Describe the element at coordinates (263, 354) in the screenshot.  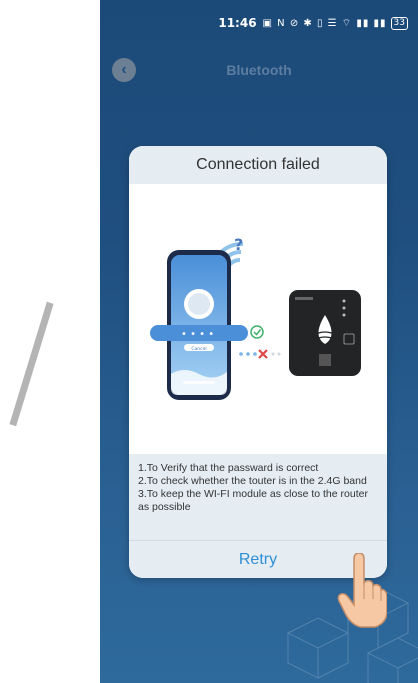
I see `x-icon` at that location.